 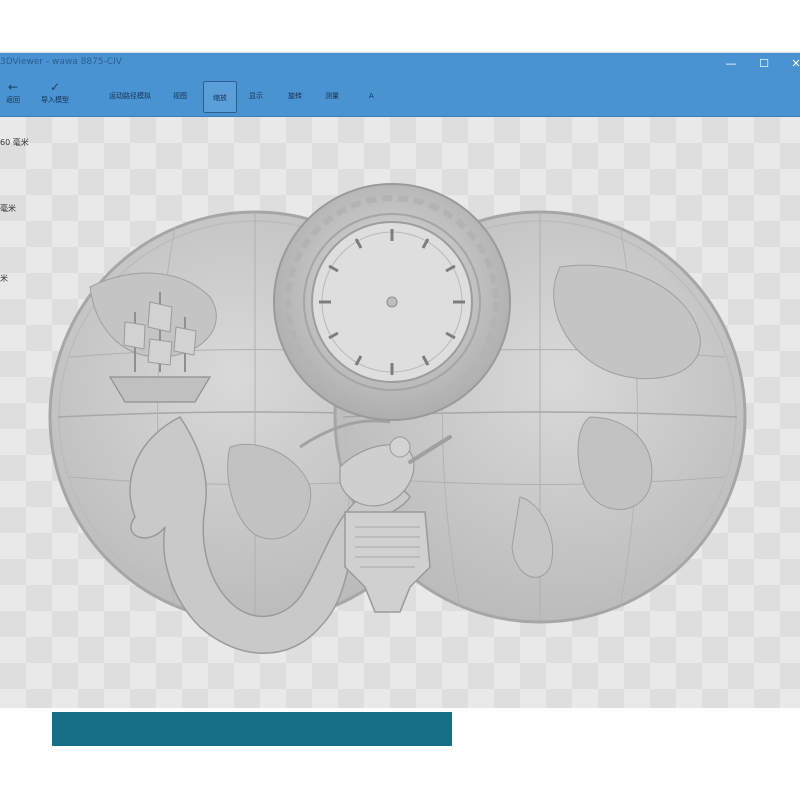 What do you see at coordinates (13, 87) in the screenshot?
I see `back-arrow-icon: ←` at bounding box center [13, 87].